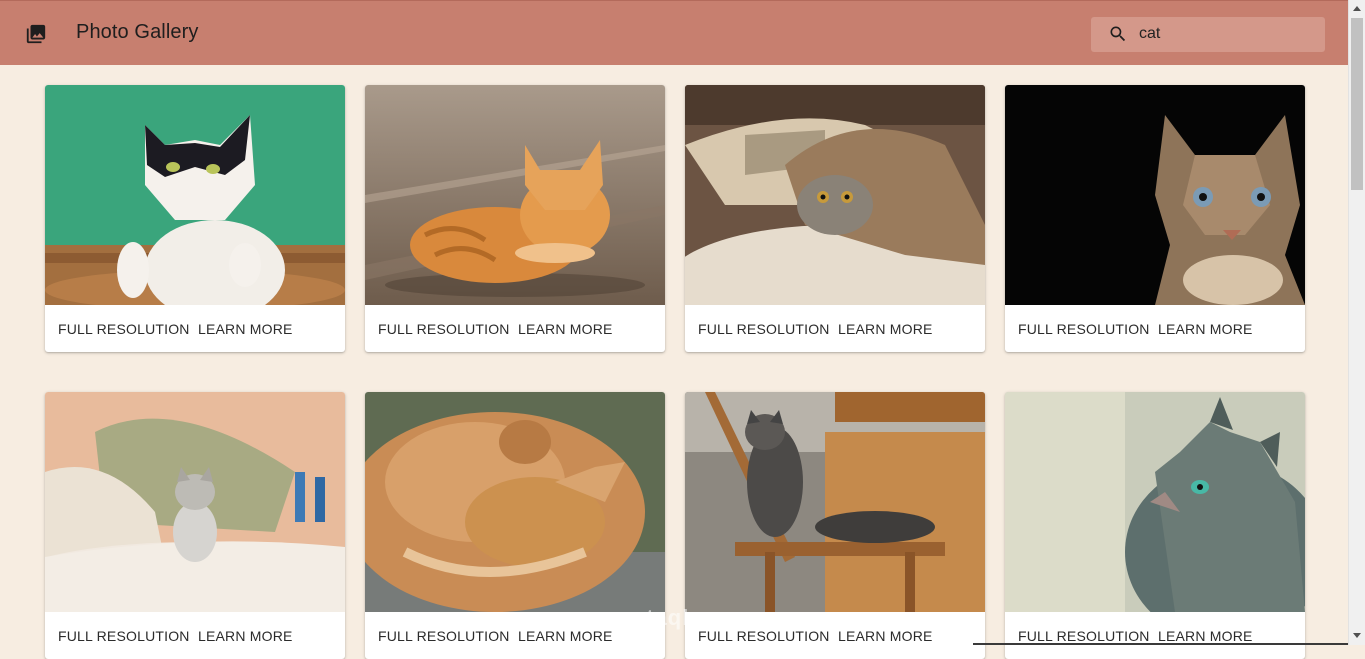  Describe the element at coordinates (1118, 34) in the screenshot. I see `search-icon` at that location.